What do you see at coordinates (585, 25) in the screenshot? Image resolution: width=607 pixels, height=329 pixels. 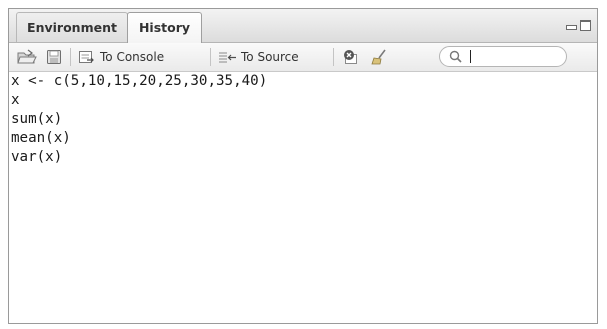 I see `maximize-pane-icon` at bounding box center [585, 25].